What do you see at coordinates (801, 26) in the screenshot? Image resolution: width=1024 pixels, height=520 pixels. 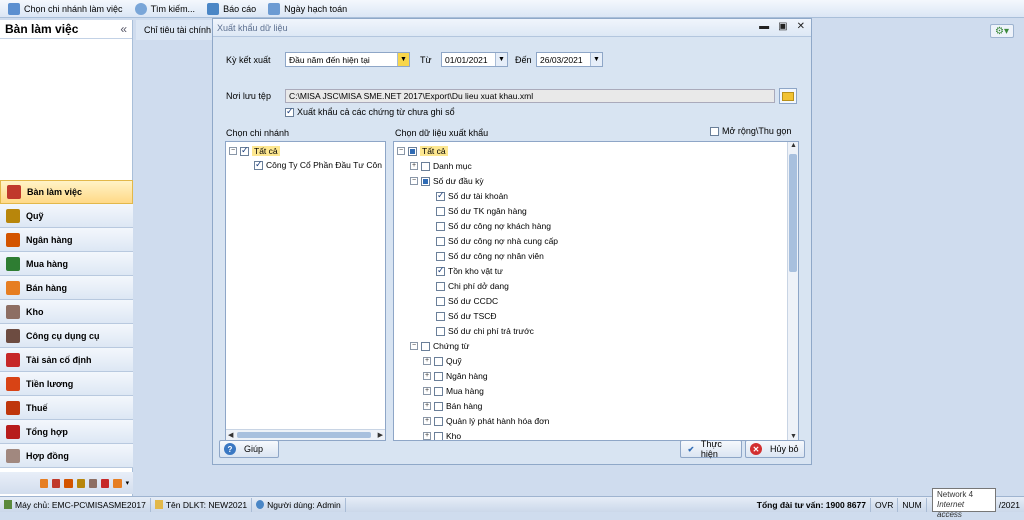 I see `close-icon: ✕` at bounding box center [801, 26].